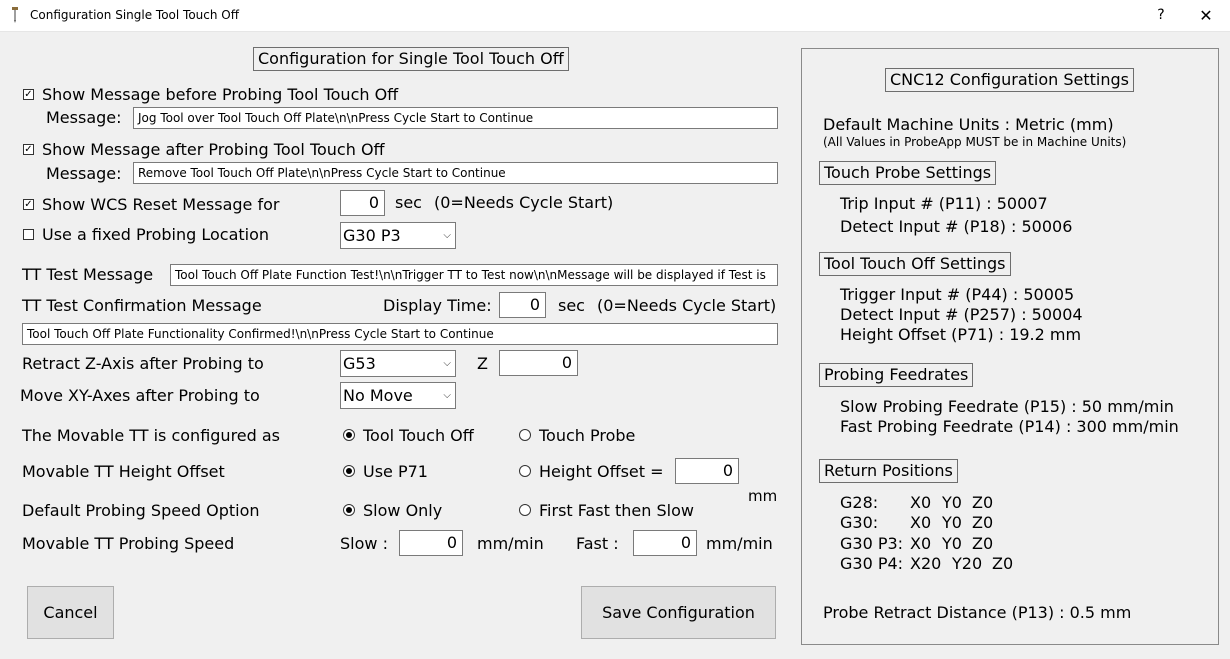 The height and width of the screenshot is (659, 1230). Describe the element at coordinates (525, 435) in the screenshot. I see `radio-touch-probe` at that location.